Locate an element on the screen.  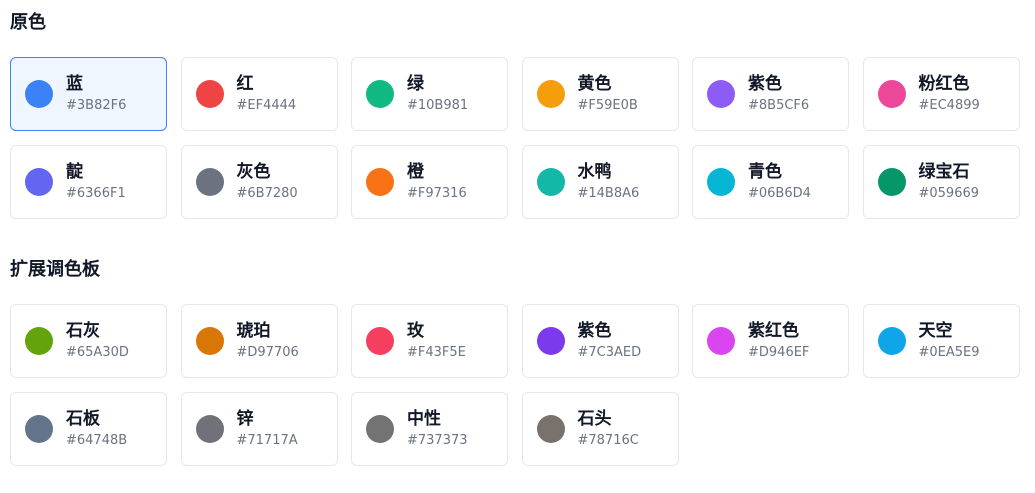
color-info: 绿宝石 #059669 is located at coordinates (949, 182).